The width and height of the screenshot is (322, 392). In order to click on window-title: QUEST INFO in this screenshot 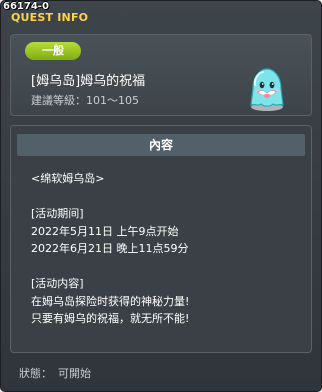, I will do `click(50, 17)`.